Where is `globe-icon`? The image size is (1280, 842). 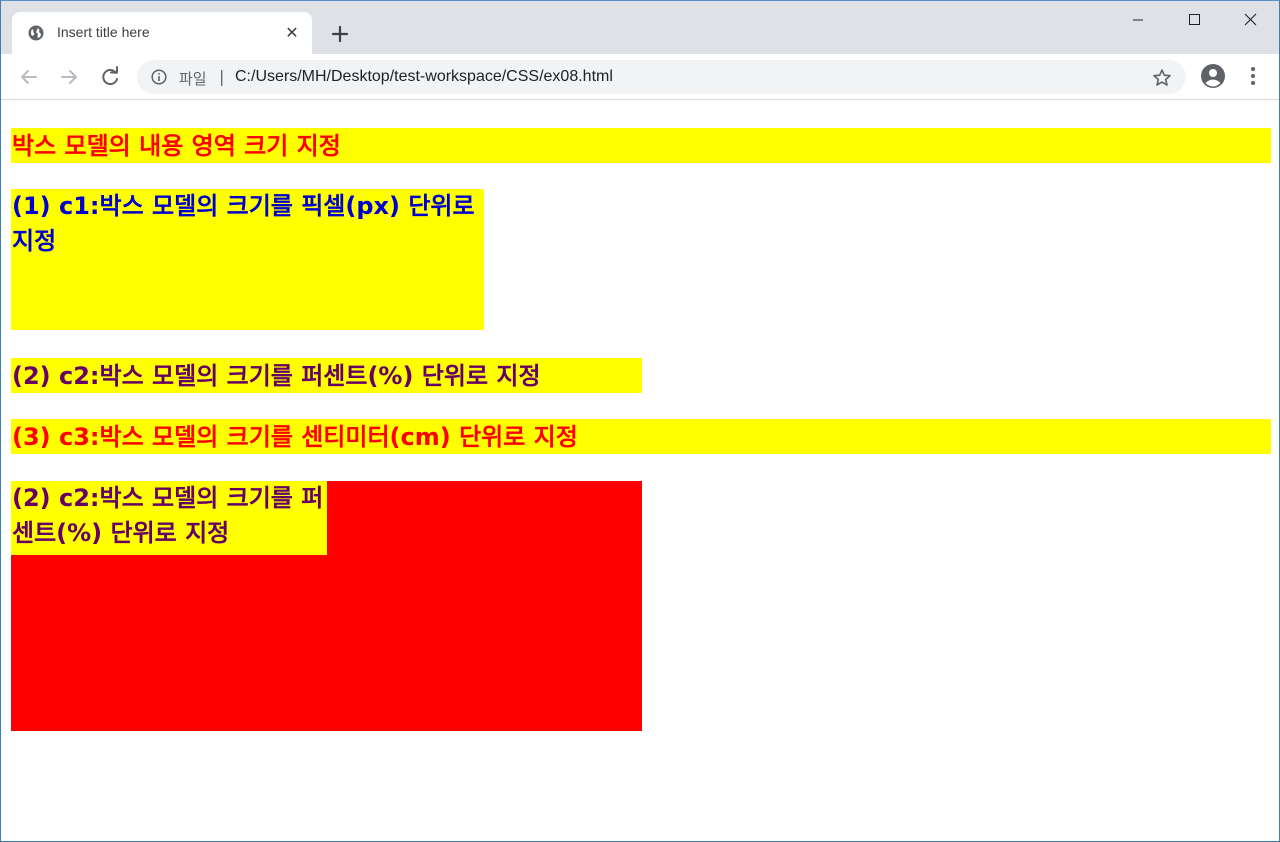 globe-icon is located at coordinates (36, 33).